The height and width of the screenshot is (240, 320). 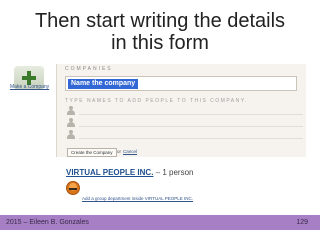 I want to click on cancel-link: Cancel, so click(x=130, y=151).